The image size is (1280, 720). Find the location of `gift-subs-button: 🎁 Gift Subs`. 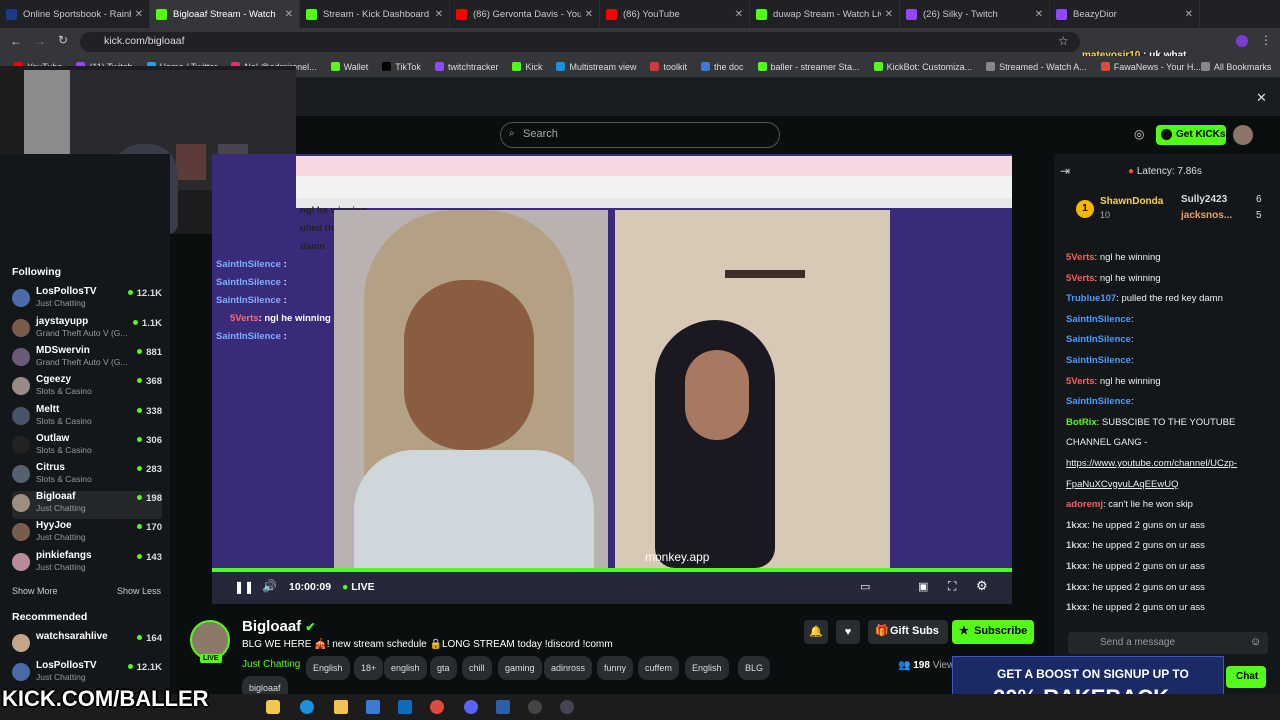

gift-subs-button: 🎁 Gift Subs is located at coordinates (908, 632).